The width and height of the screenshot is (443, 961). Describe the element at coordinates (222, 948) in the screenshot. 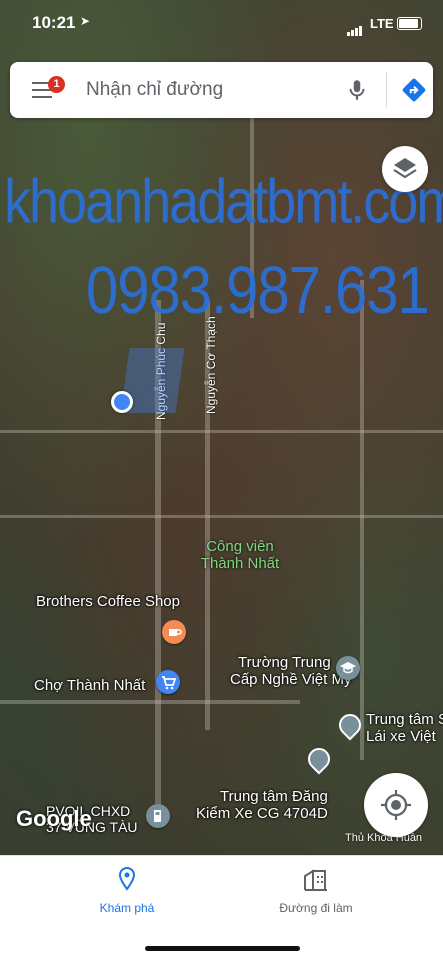

I see `home-indicator` at that location.